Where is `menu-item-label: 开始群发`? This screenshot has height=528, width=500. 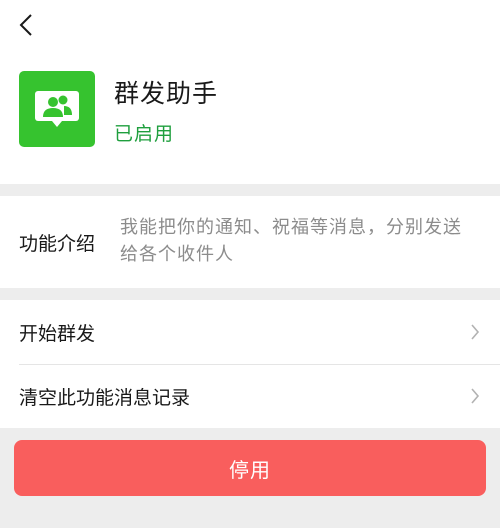 menu-item-label: 开始群发 is located at coordinates (57, 334).